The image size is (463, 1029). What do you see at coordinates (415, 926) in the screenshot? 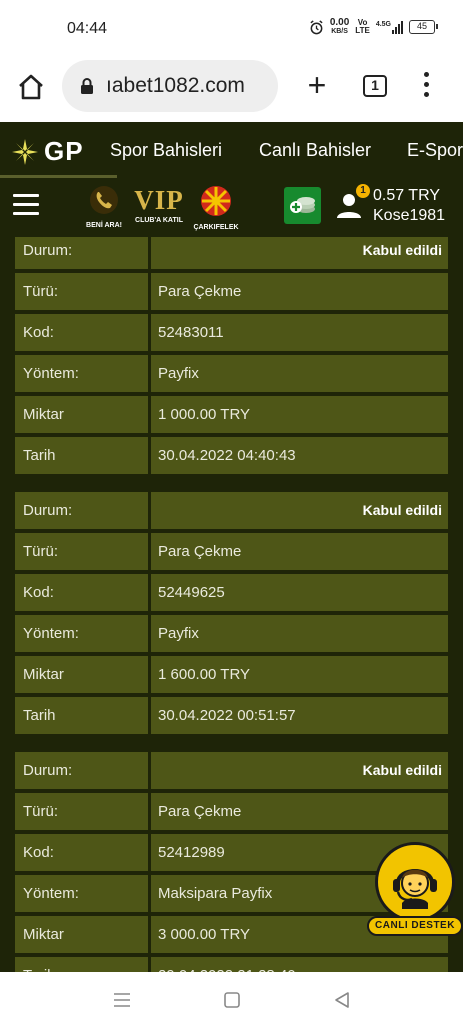
I see `live-support-label: CANLI DESTEK` at bounding box center [415, 926].